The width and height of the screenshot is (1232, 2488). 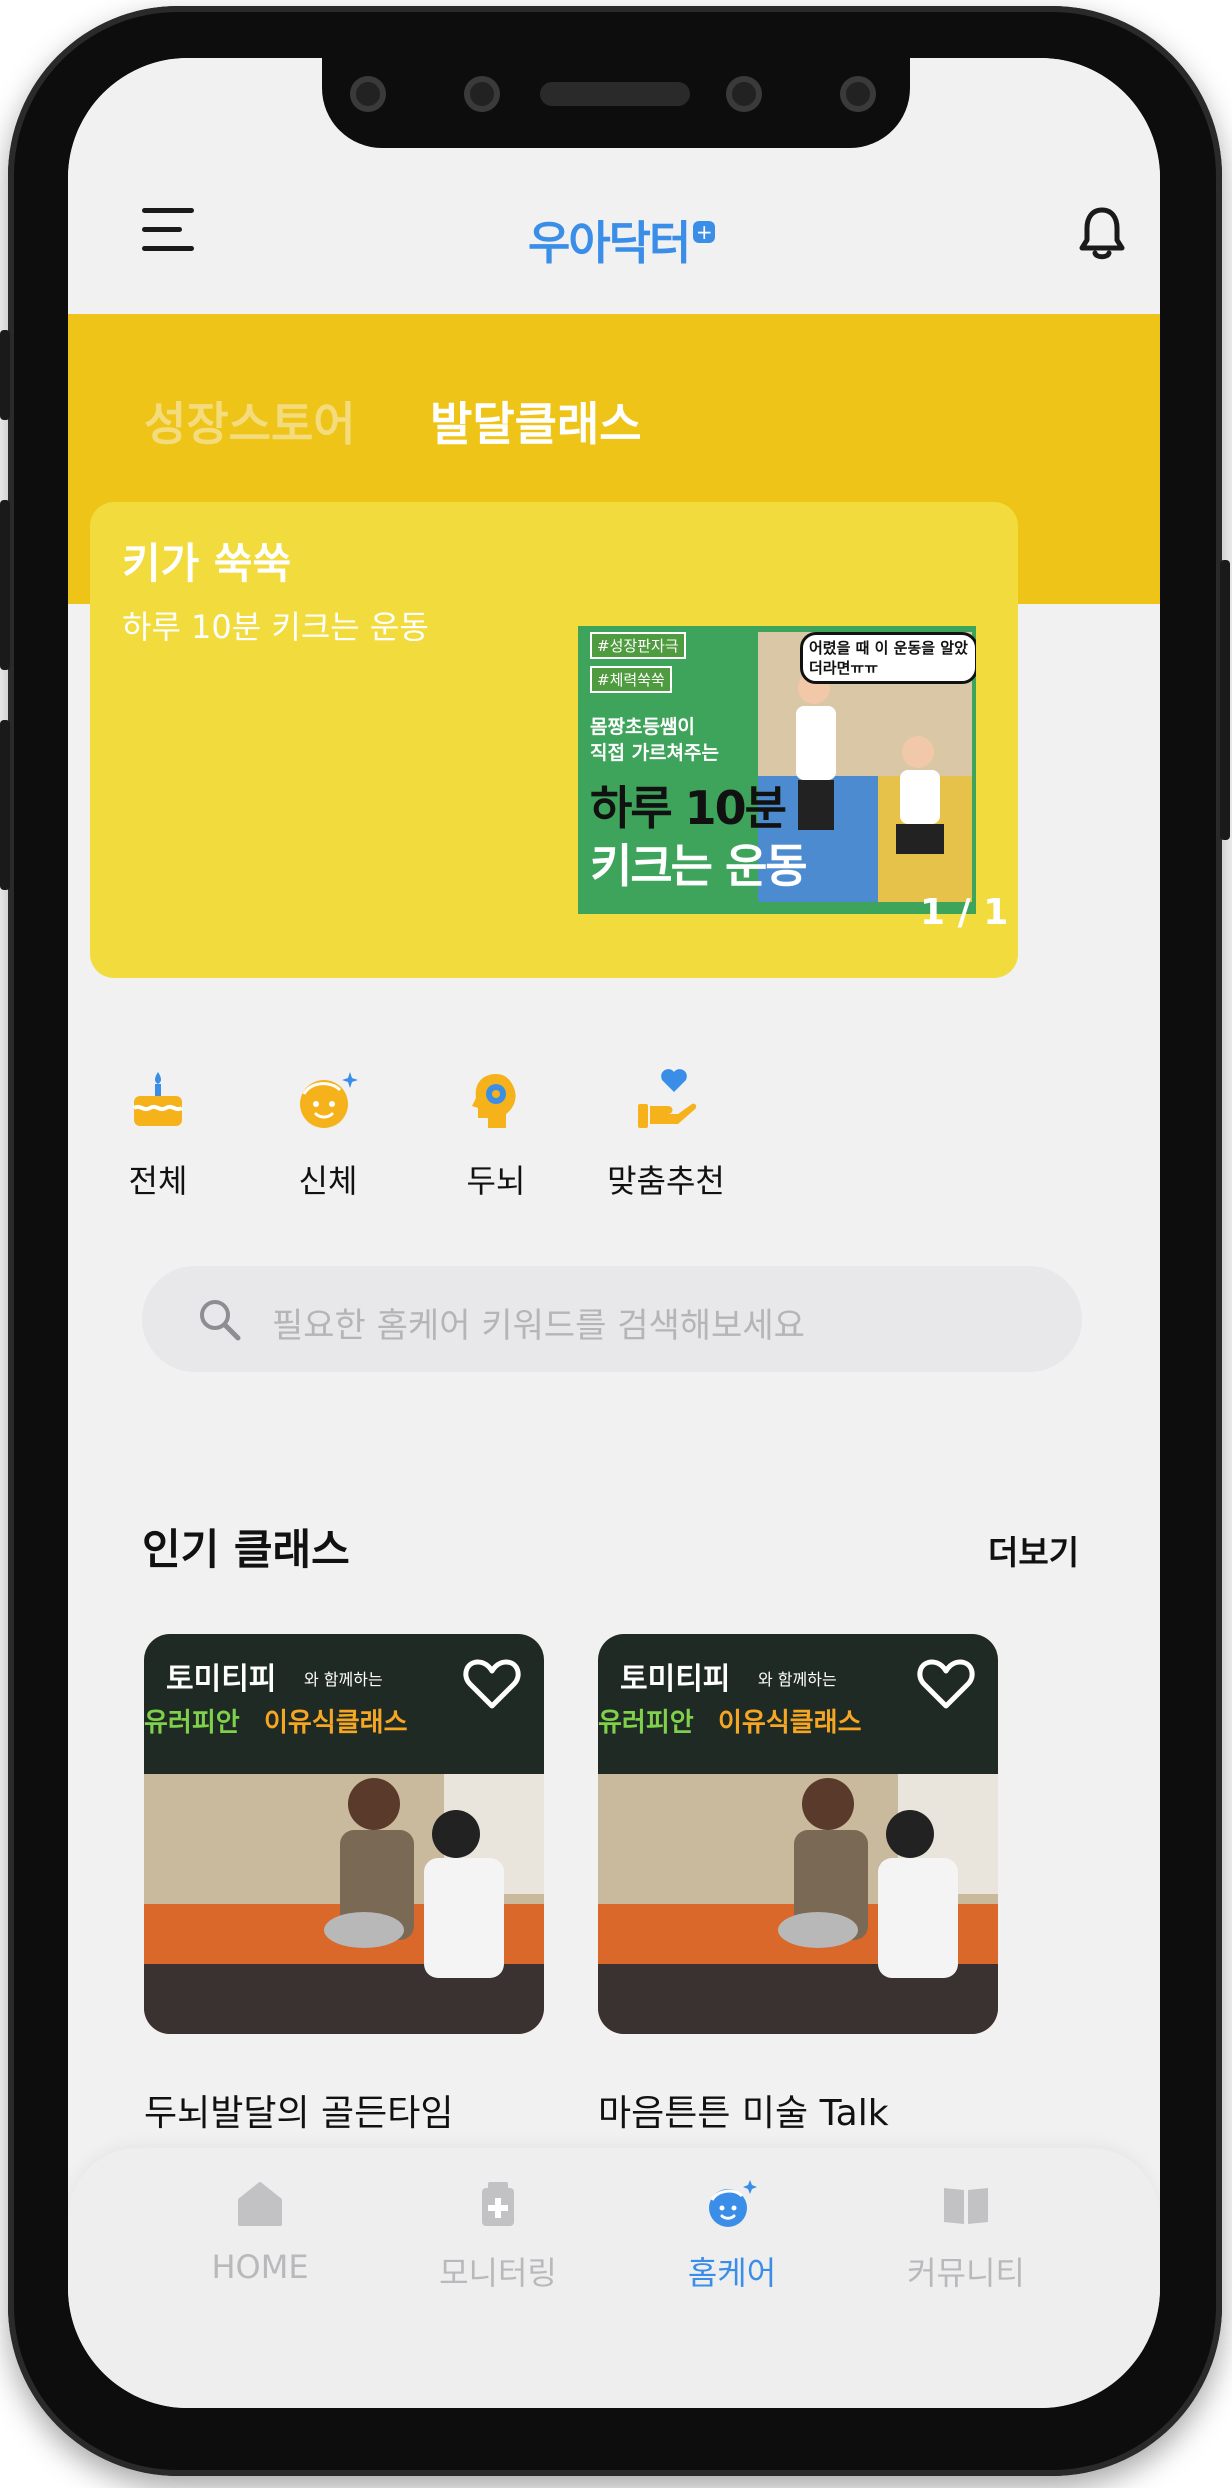 I want to click on nav-item-monitoring: 모니터링, so click(x=498, y=2236).